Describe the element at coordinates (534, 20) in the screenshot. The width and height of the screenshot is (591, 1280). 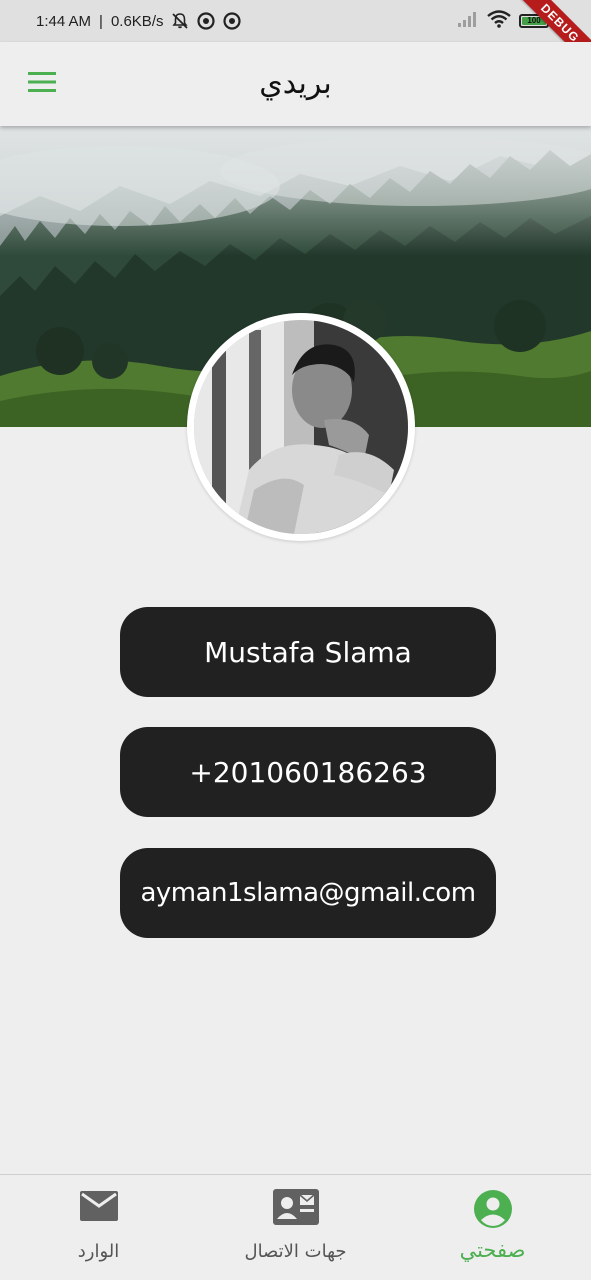
I see `battery-level: 100` at that location.